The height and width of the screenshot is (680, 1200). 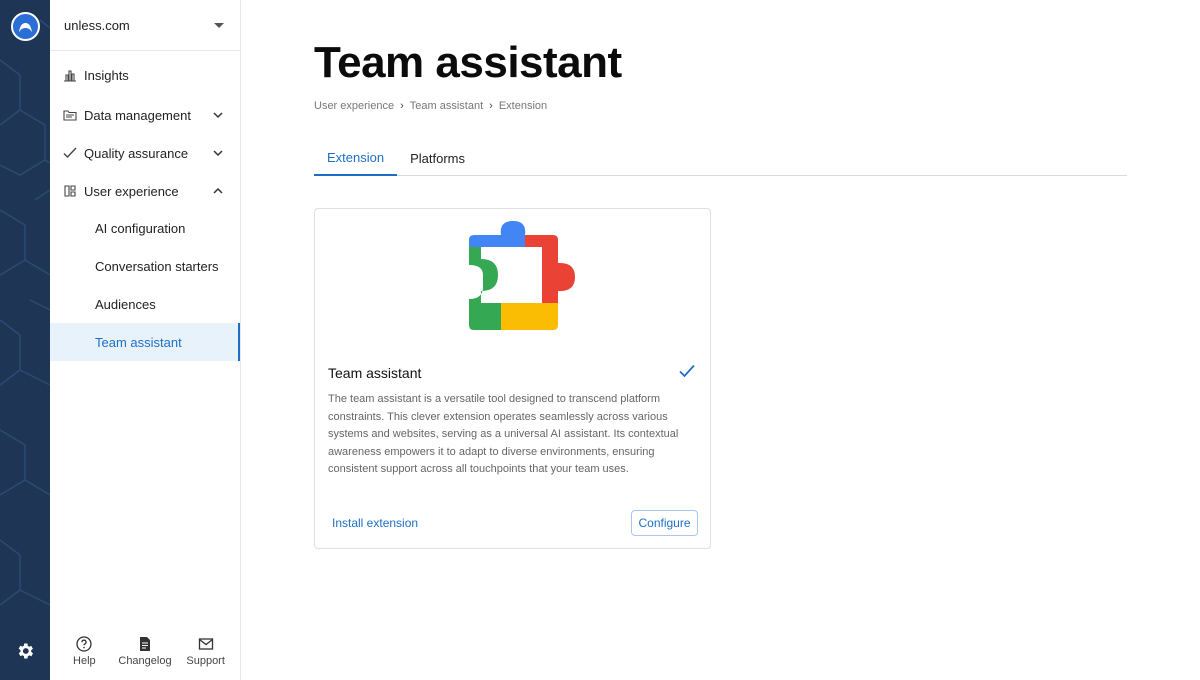 What do you see at coordinates (522, 275) in the screenshot?
I see `puzzle-extension-icon` at bounding box center [522, 275].